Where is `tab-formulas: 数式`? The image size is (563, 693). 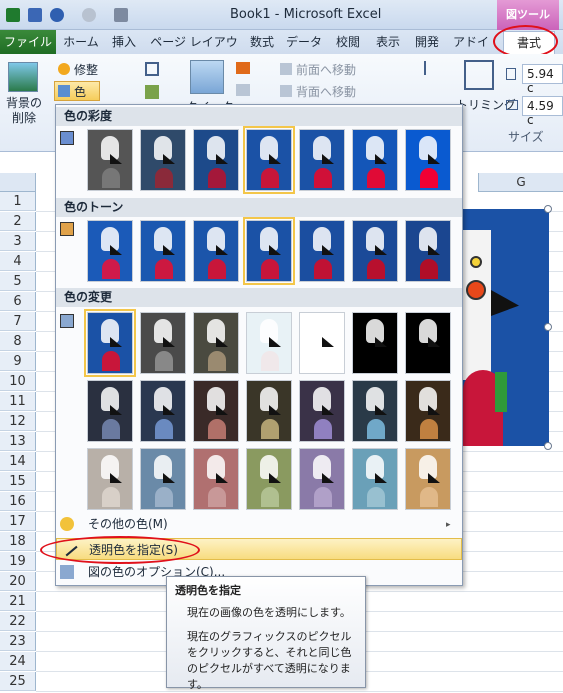 tab-formulas: 数式 is located at coordinates (262, 42).